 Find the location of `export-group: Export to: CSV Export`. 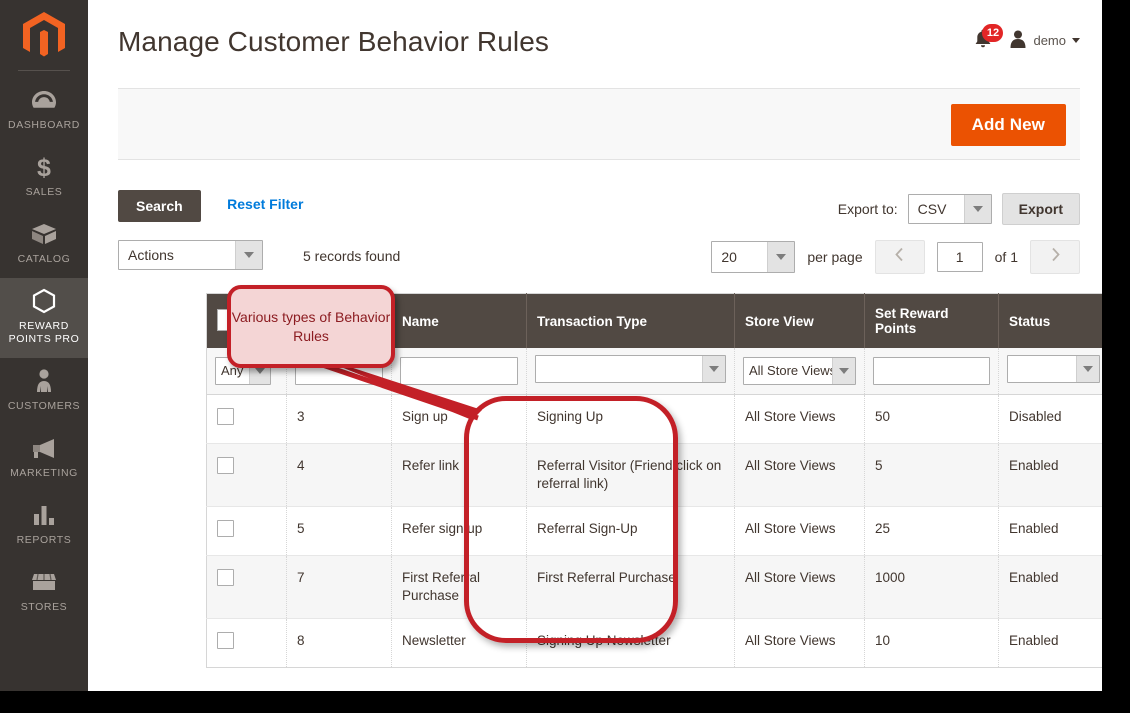

export-group: Export to: CSV Export is located at coordinates (959, 209).